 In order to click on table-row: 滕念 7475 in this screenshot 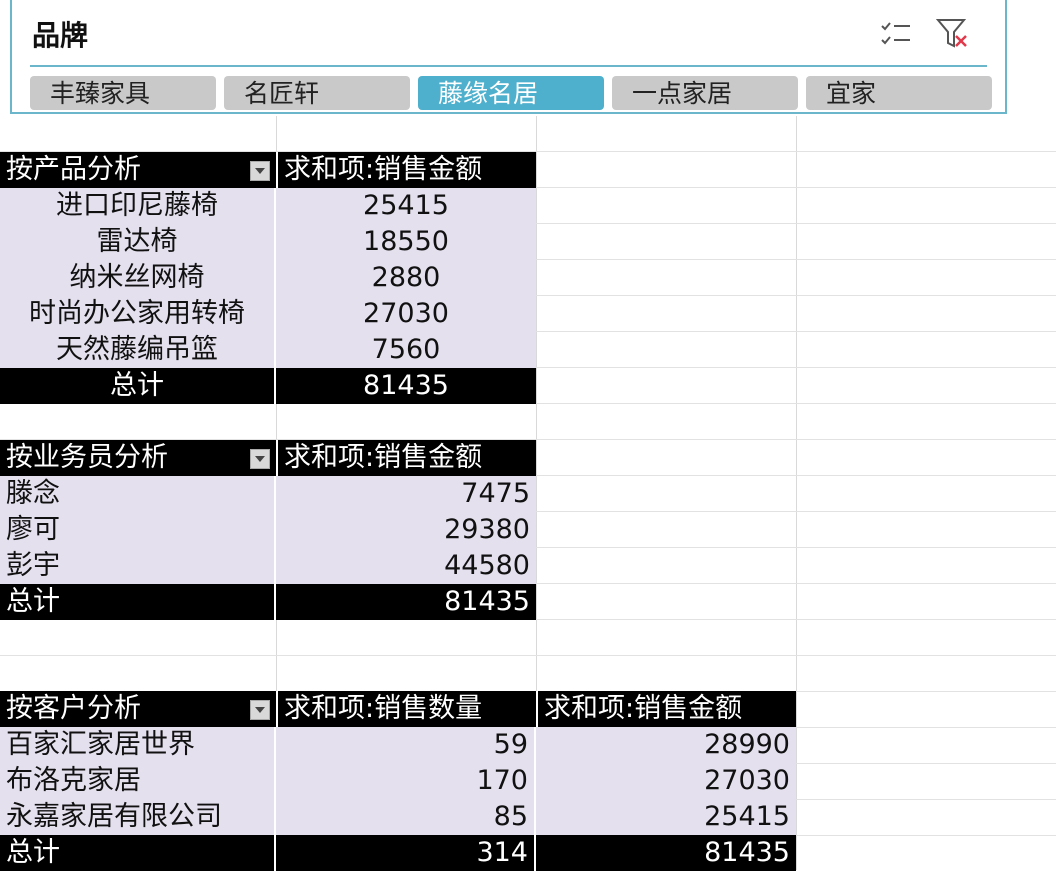, I will do `click(268, 494)`.